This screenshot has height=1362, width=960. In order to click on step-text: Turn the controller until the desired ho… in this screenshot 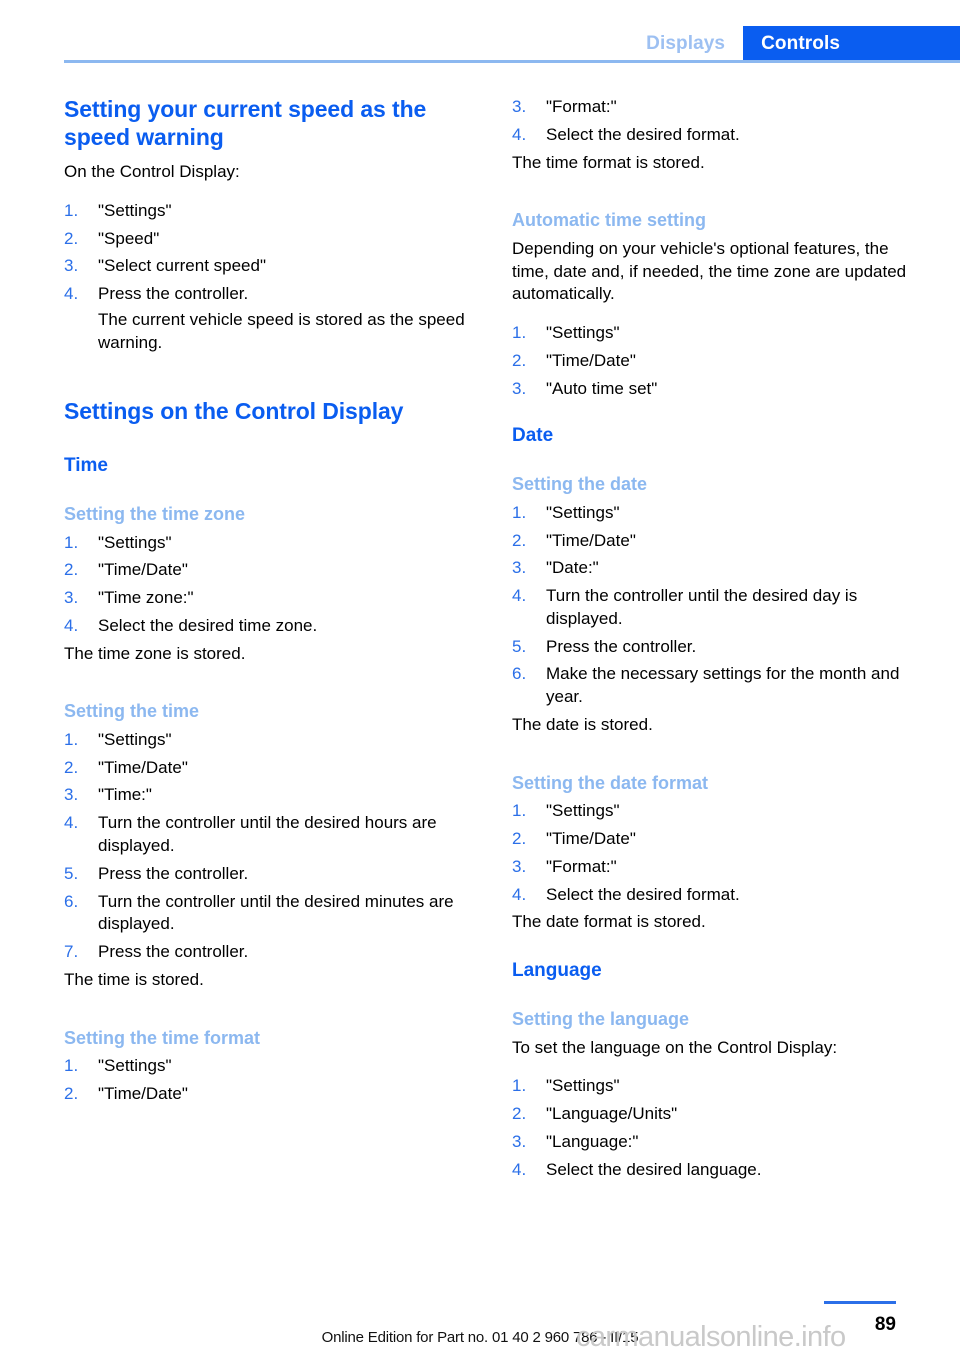, I will do `click(267, 834)`.